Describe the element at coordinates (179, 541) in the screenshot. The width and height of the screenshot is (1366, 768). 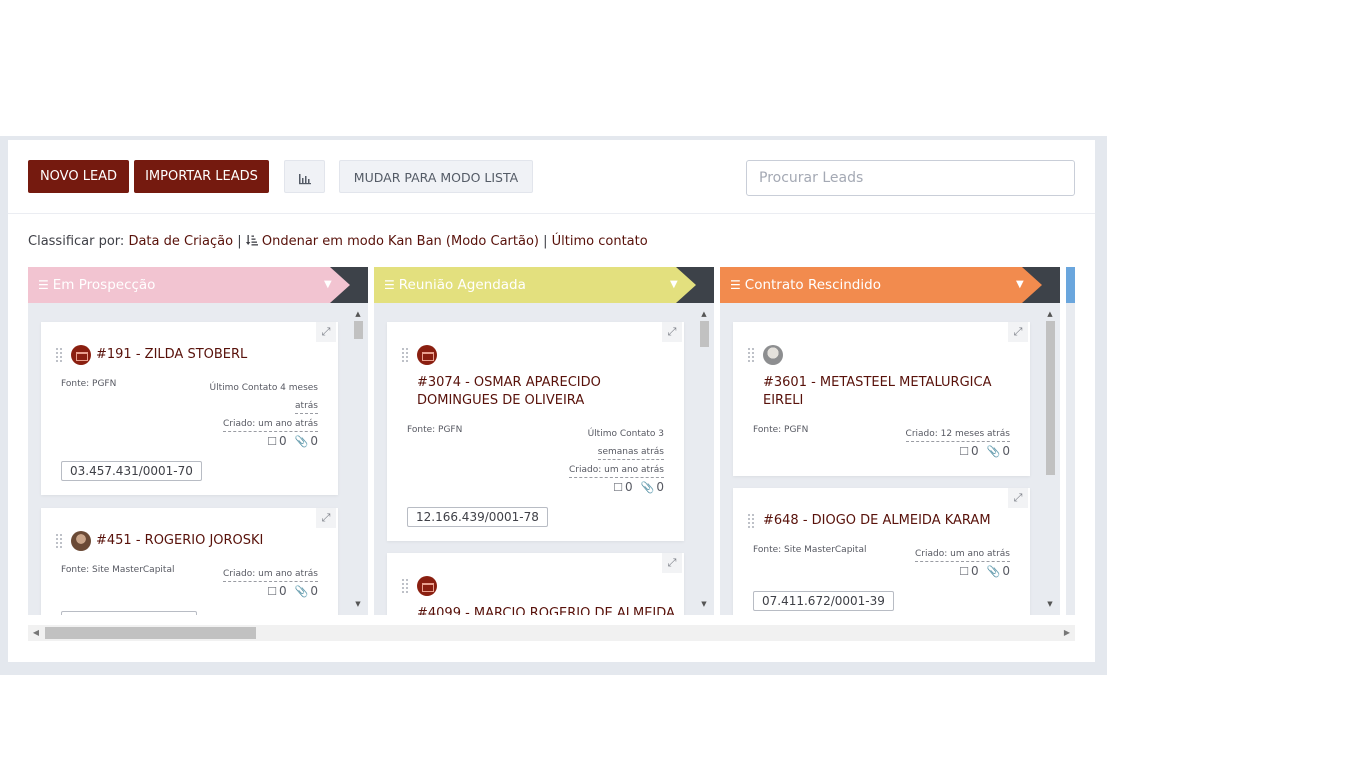
I see `lead-title: #451 - ROGERIO JOROSKI` at that location.